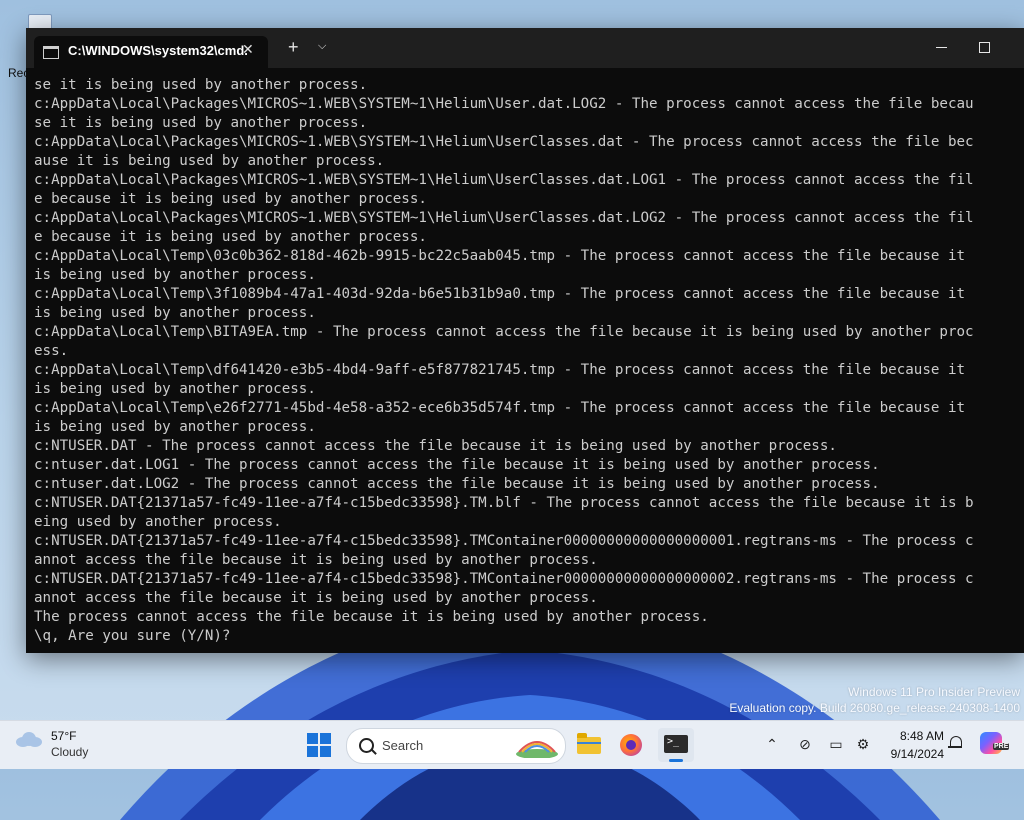 The width and height of the screenshot is (1024, 820). I want to click on chevron-down-icon: ⌵, so click(322, 46).